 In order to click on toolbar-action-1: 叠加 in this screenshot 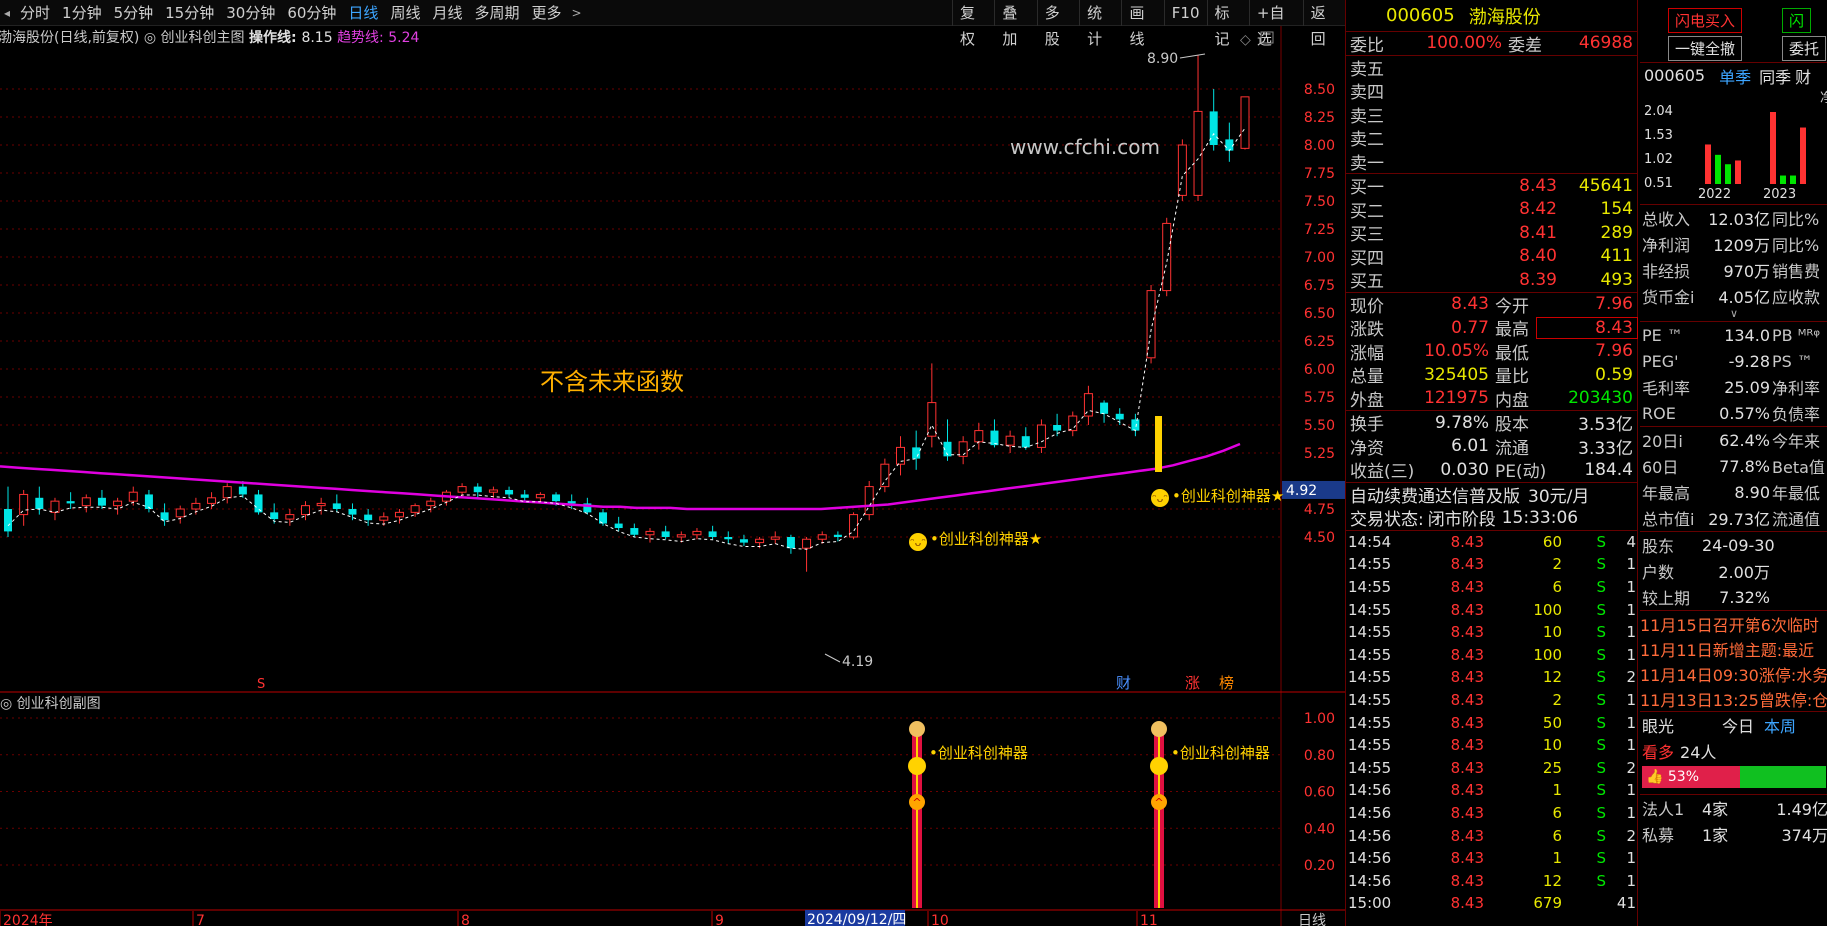, I will do `click(1015, 24)`.